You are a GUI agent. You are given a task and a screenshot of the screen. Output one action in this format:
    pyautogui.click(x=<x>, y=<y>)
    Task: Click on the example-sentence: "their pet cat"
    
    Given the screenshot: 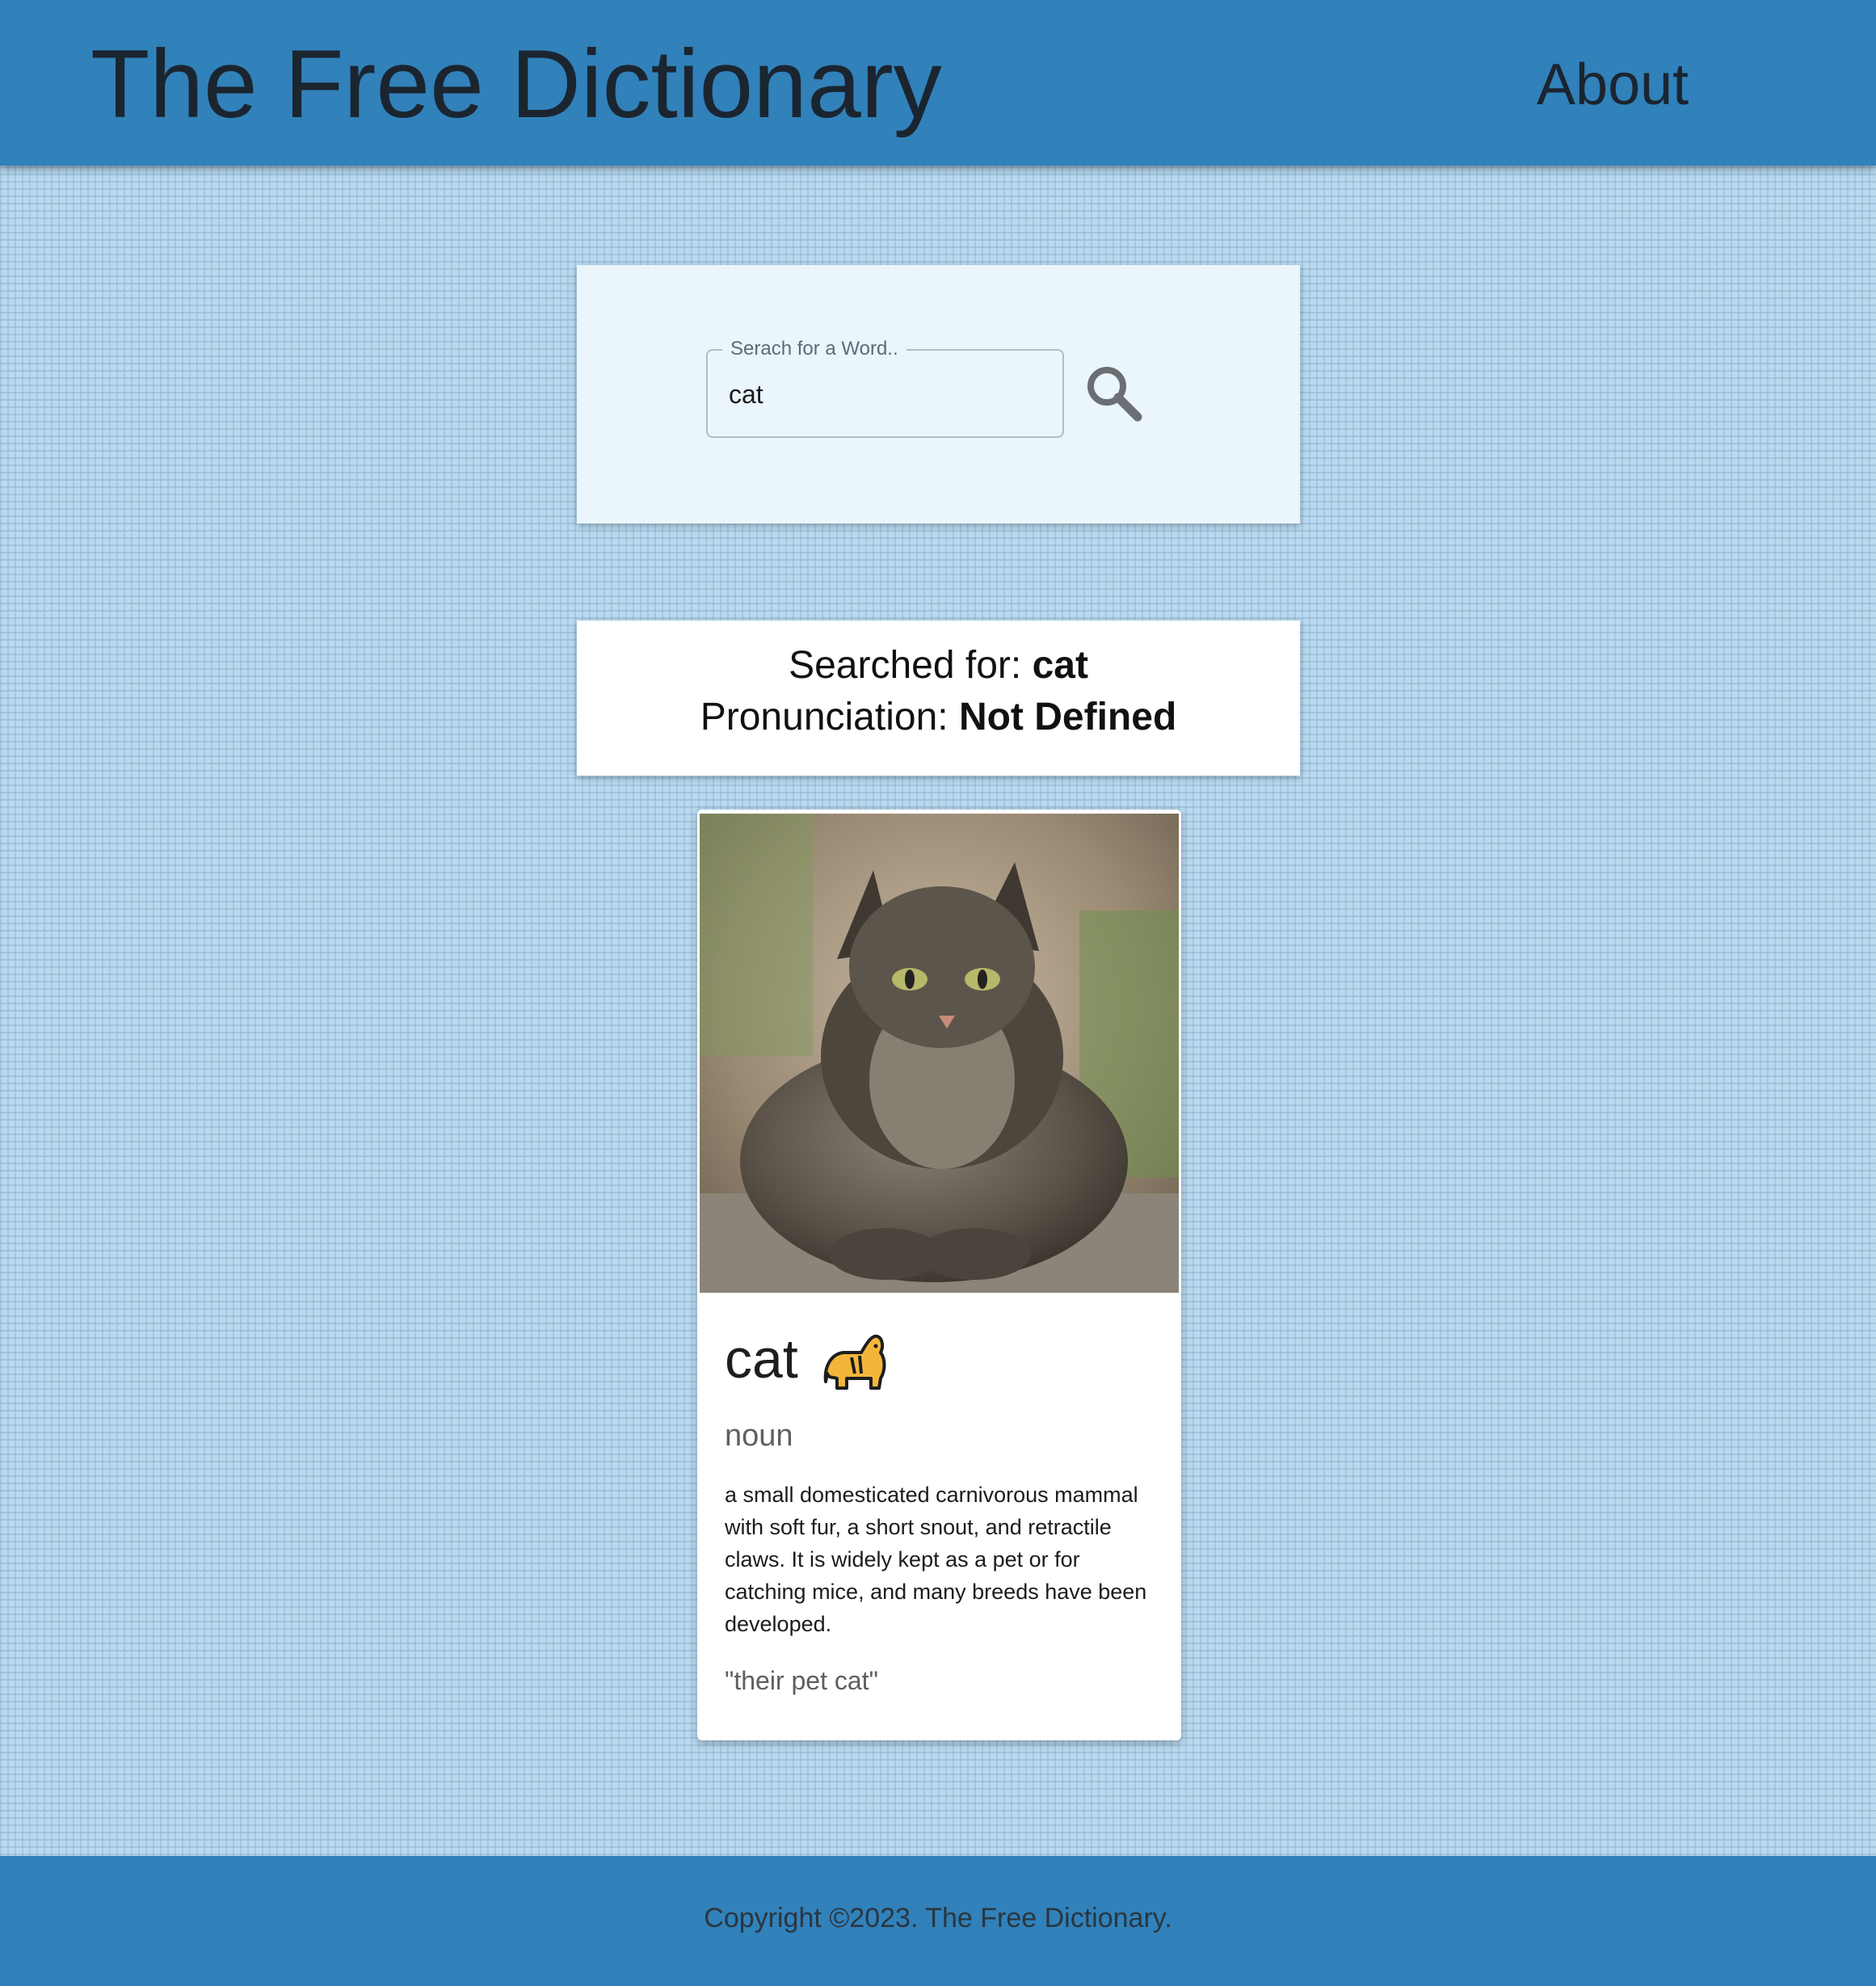 What is the action you would take?
    pyautogui.click(x=801, y=1681)
    